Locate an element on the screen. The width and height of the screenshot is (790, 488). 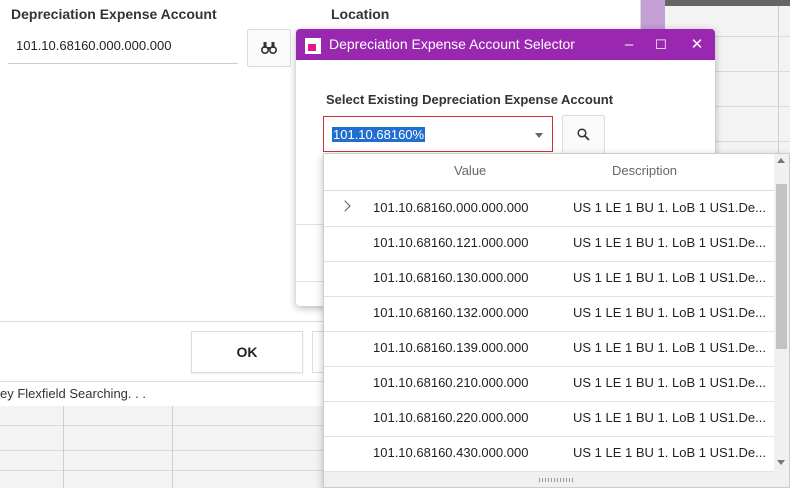
row-value: 101.10.68160.210.000.000 is located at coordinates (451, 382).